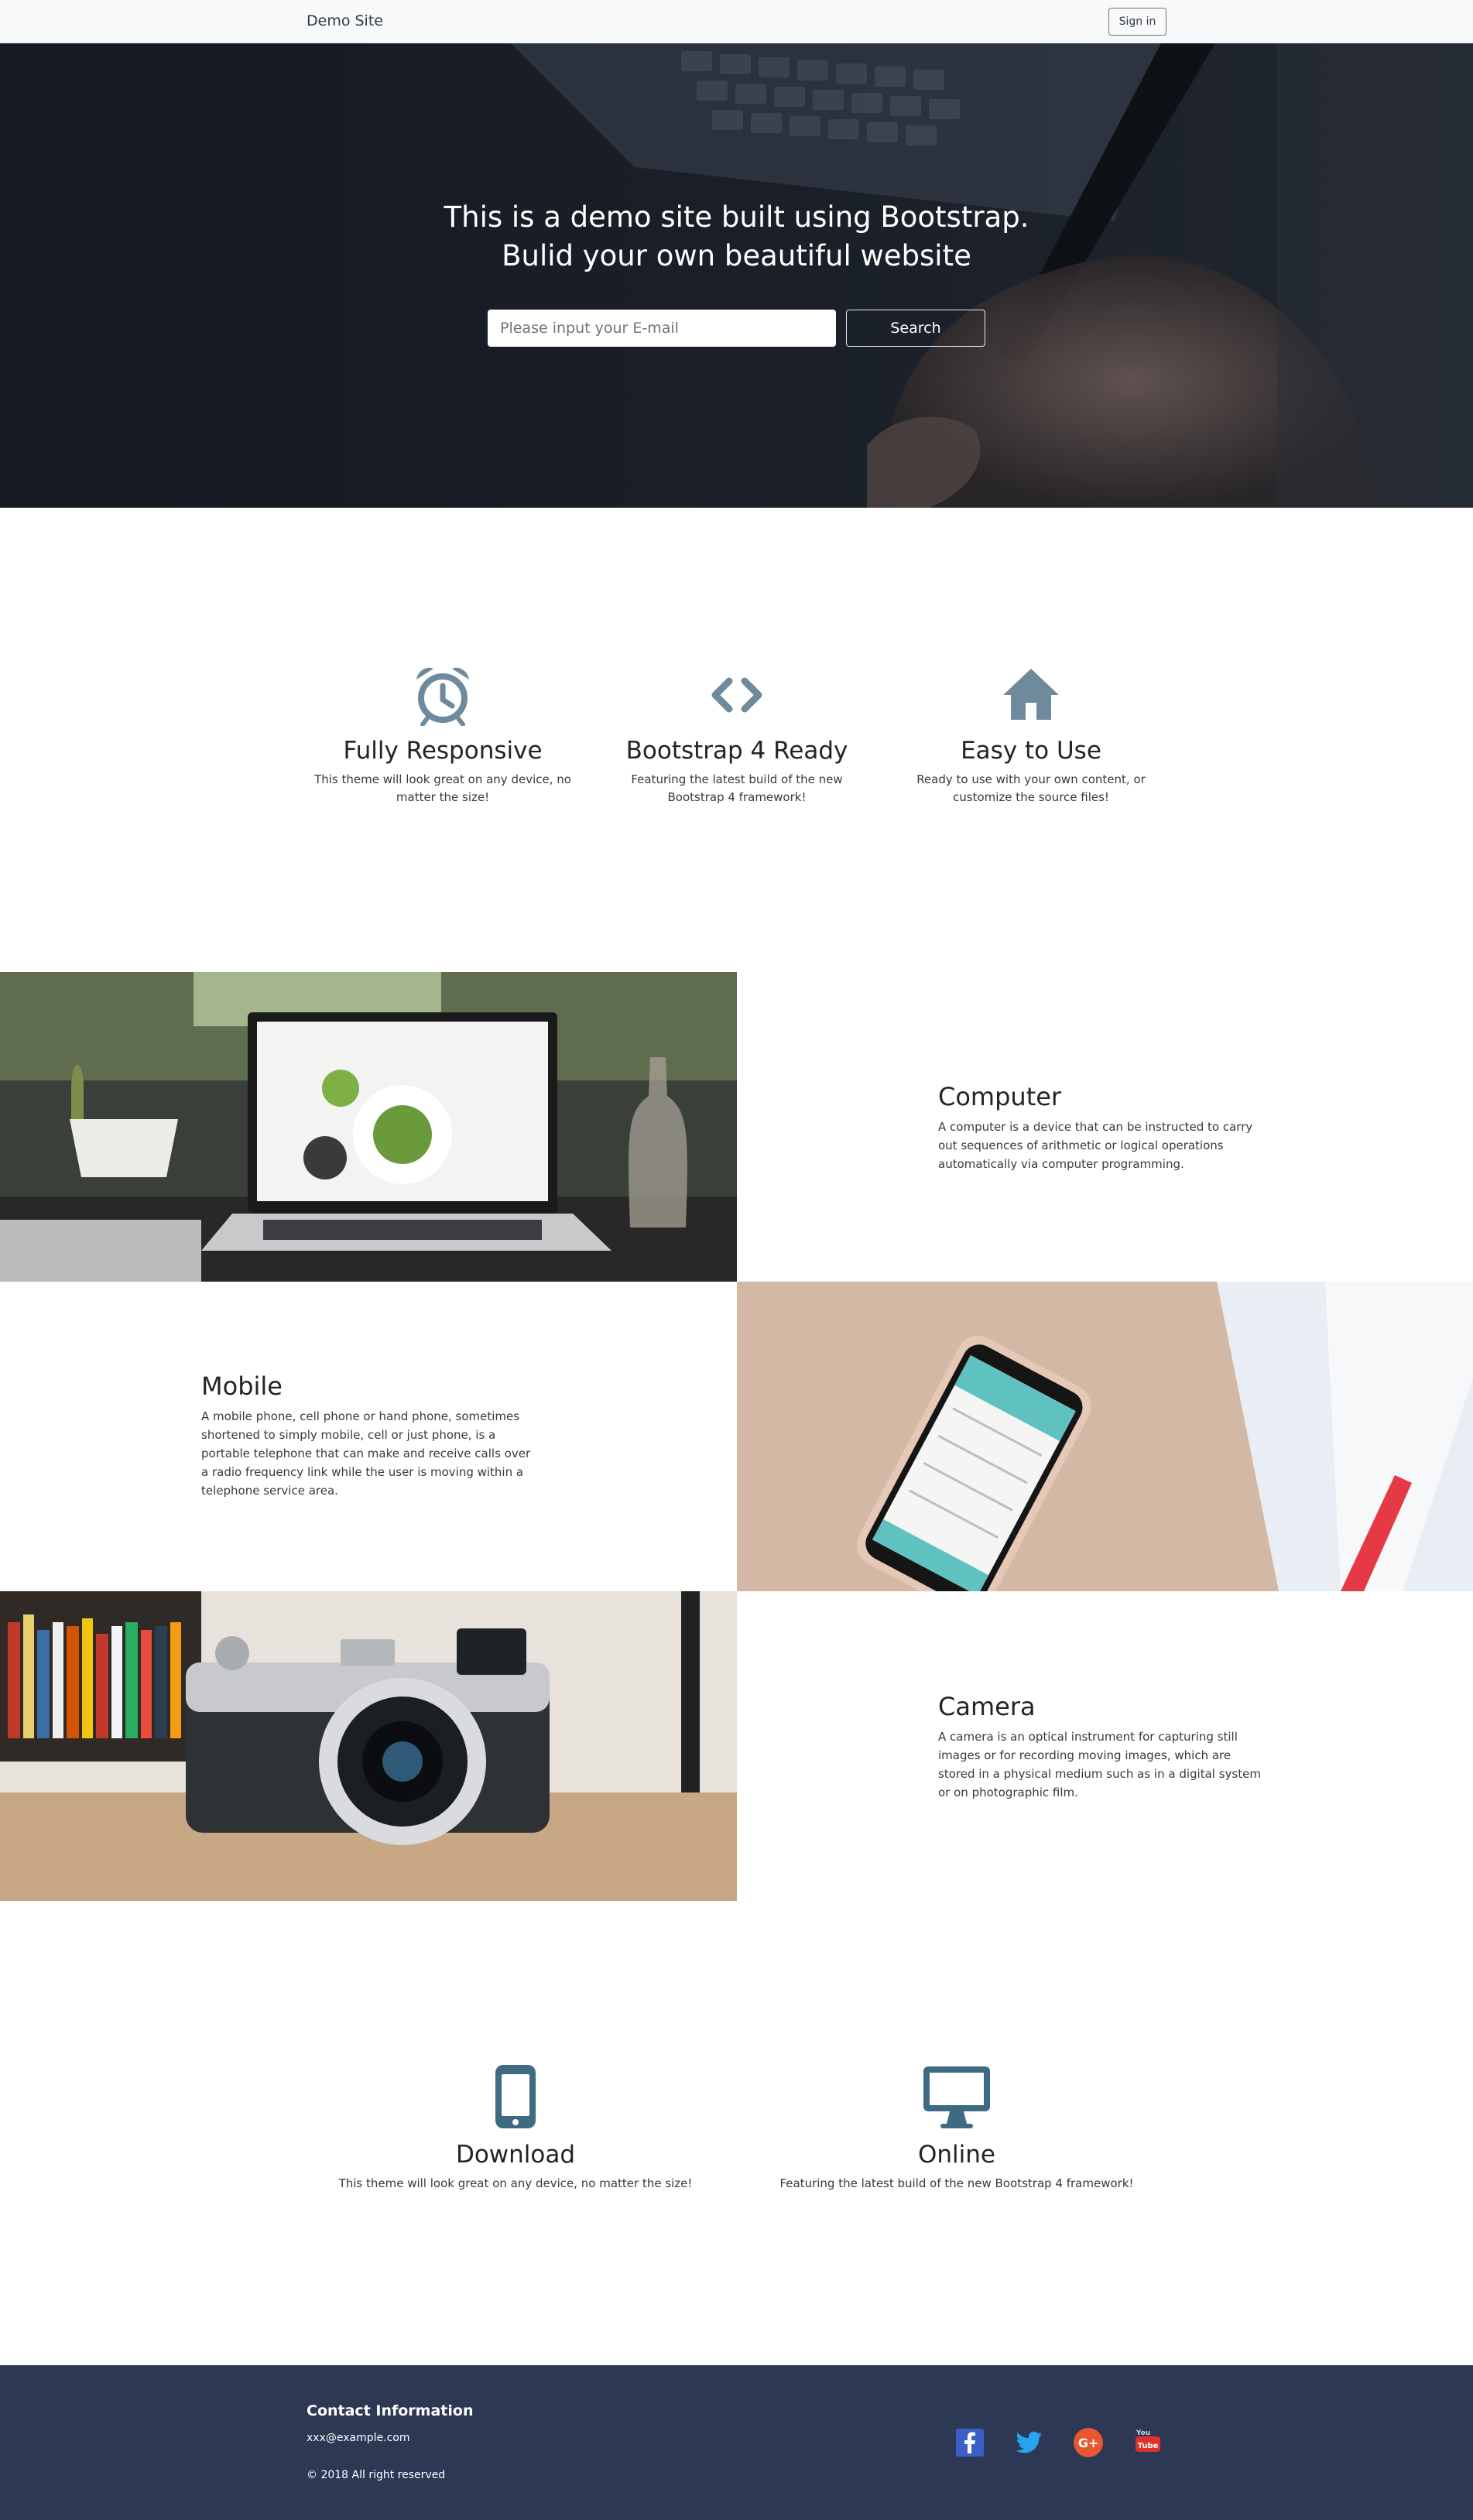  Describe the element at coordinates (1000, 1096) in the screenshot. I see `showcase-title: Computer` at that location.